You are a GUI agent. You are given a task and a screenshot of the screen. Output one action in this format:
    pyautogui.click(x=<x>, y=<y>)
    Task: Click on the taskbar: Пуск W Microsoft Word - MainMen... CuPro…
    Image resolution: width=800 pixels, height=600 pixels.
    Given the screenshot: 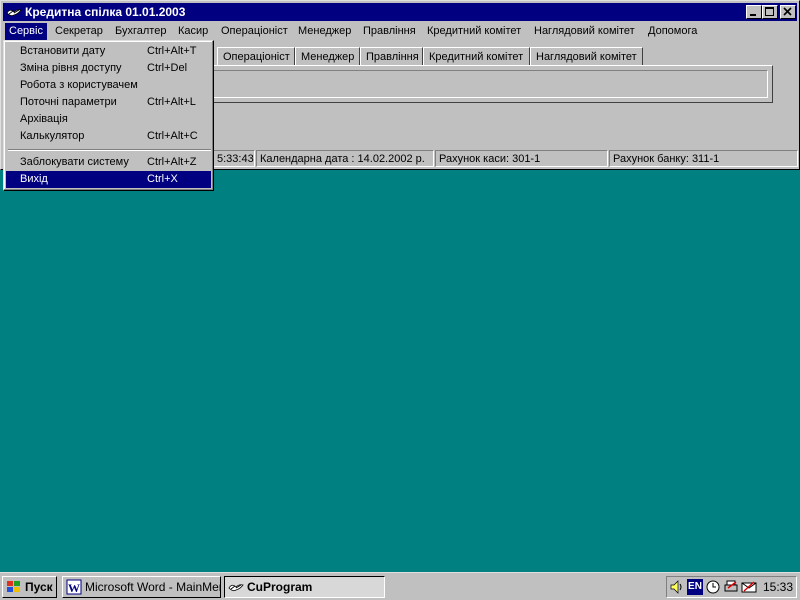 What is the action you would take?
    pyautogui.click(x=400, y=586)
    